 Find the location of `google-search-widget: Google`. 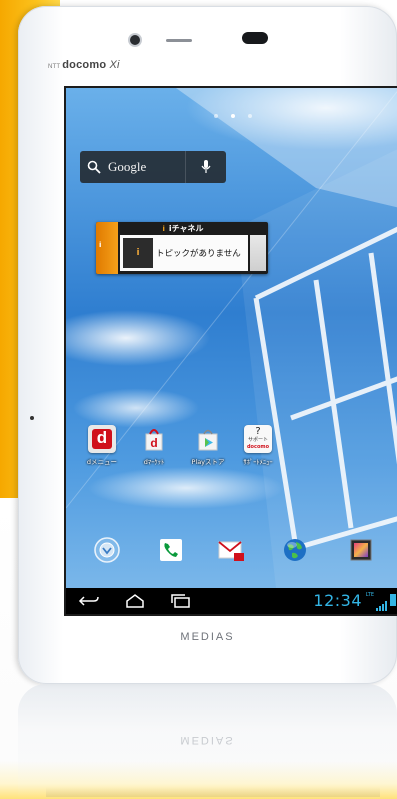

google-search-widget: Google is located at coordinates (153, 167).